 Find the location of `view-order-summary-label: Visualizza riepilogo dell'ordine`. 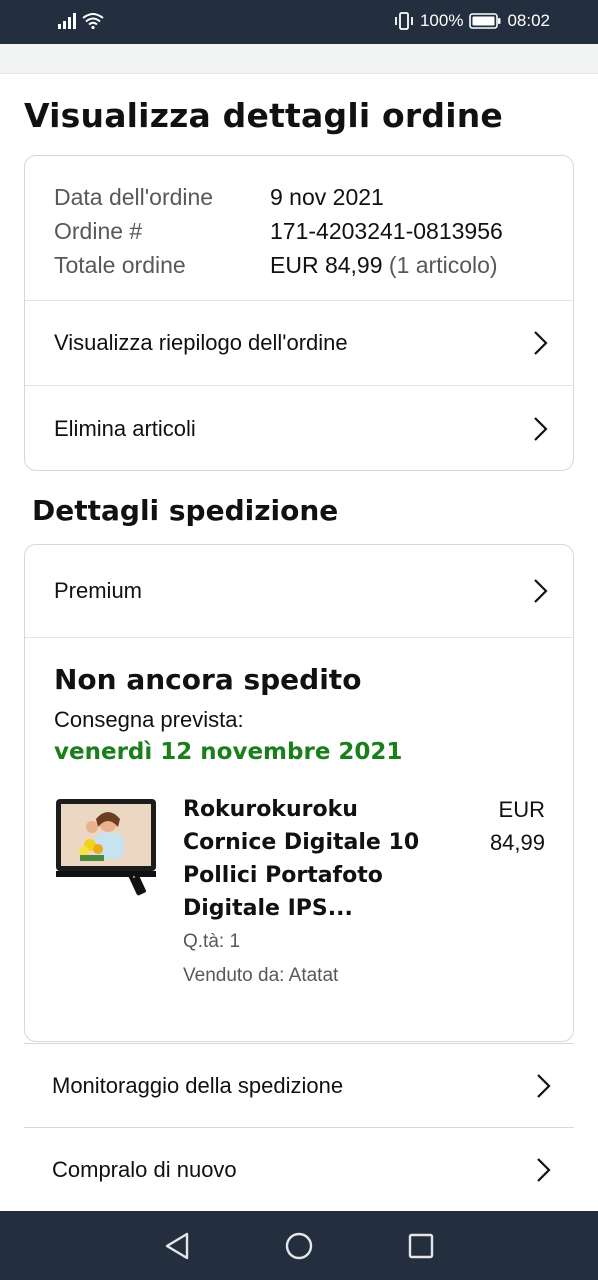

view-order-summary-label: Visualizza riepilogo dell'ordine is located at coordinates (201, 342).